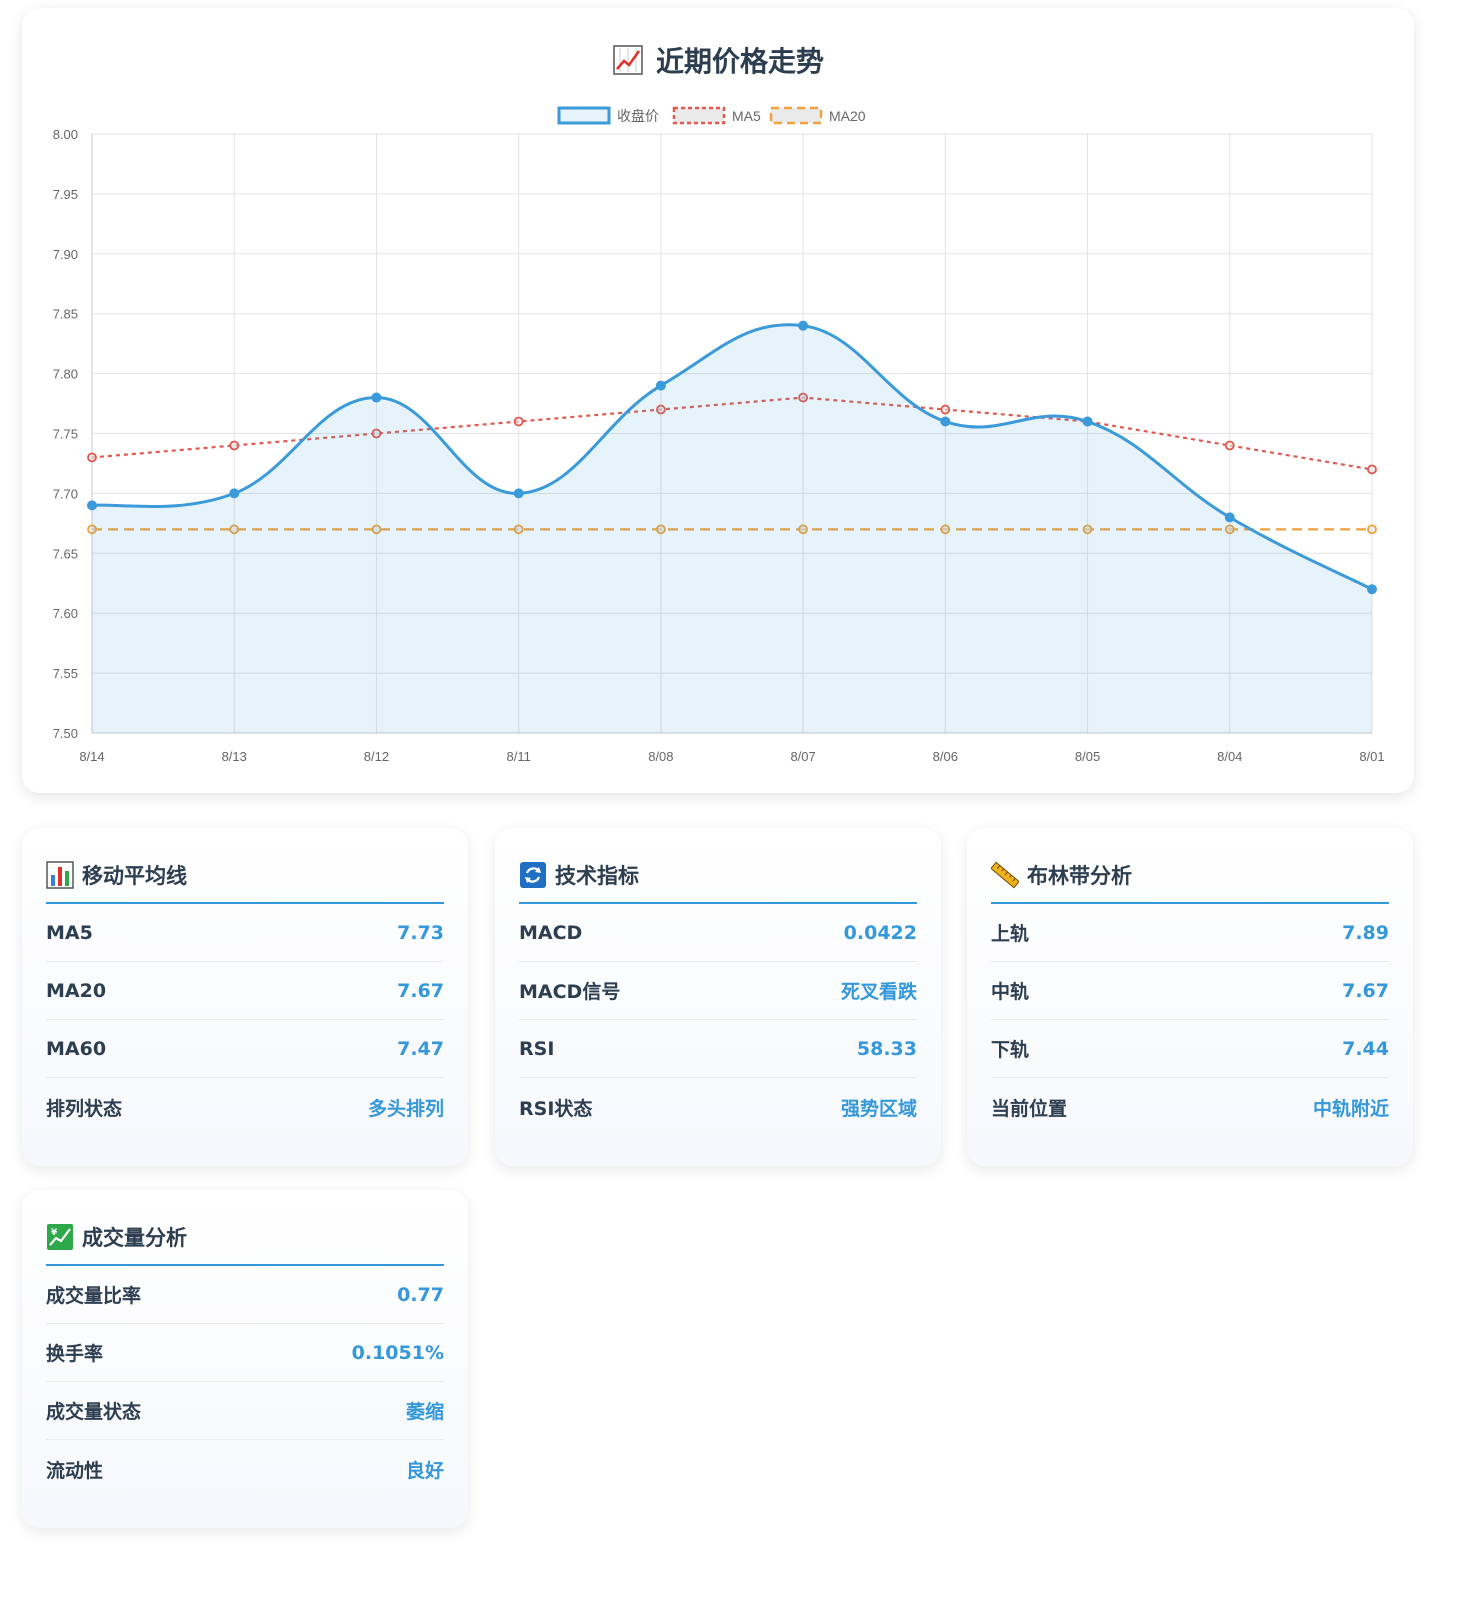 The width and height of the screenshot is (1463, 1604). What do you see at coordinates (802, 756) in the screenshot?
I see `x-tick-label: 8/07` at bounding box center [802, 756].